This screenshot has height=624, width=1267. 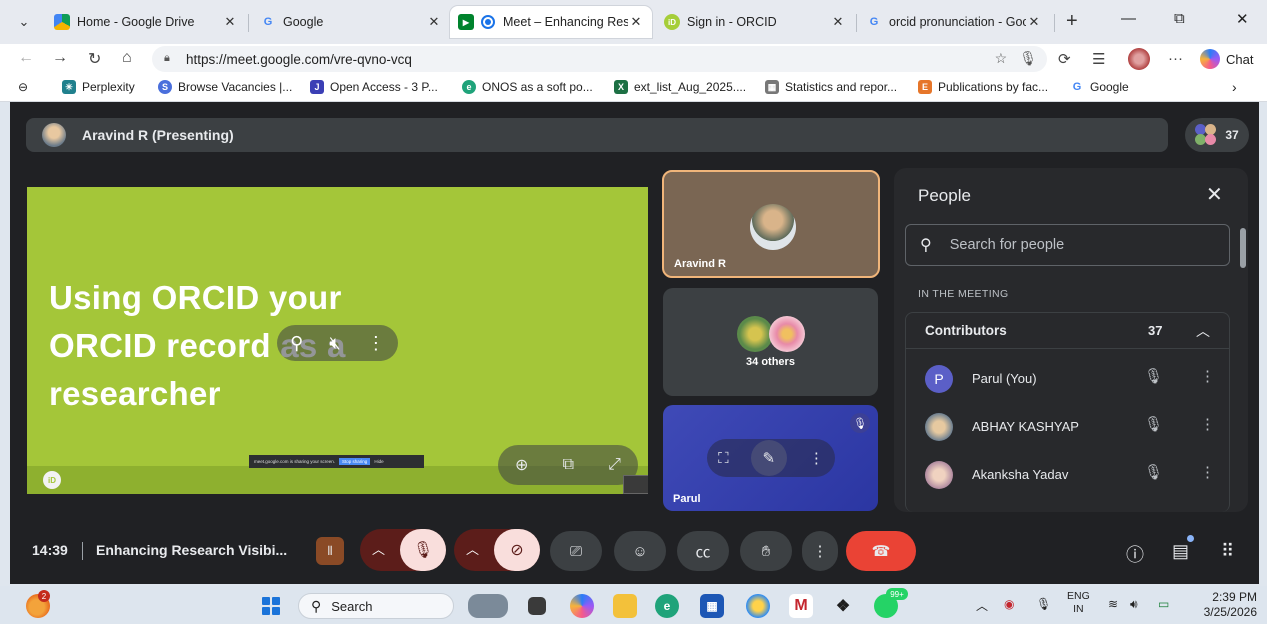 I want to click on more-menu-icon: ···, so click(x=1175, y=58).